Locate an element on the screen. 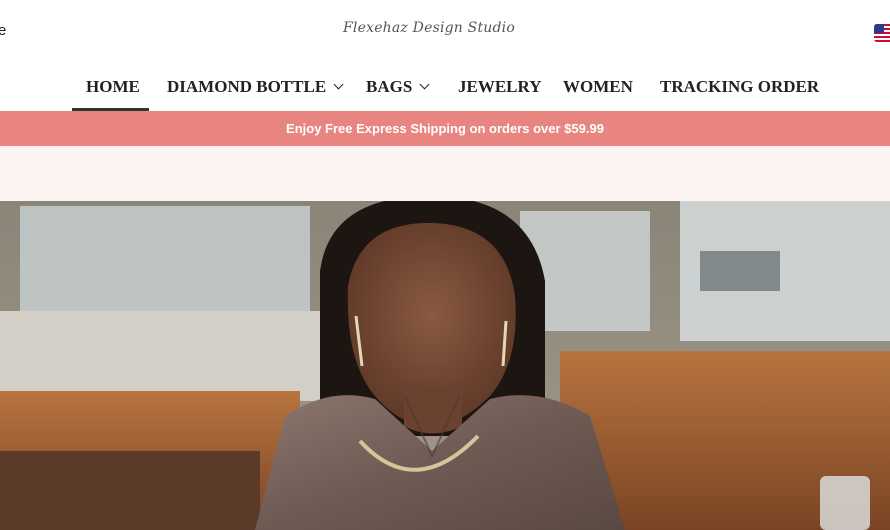  header: e Flexehaz Design Studio is located at coordinates (445, 33).